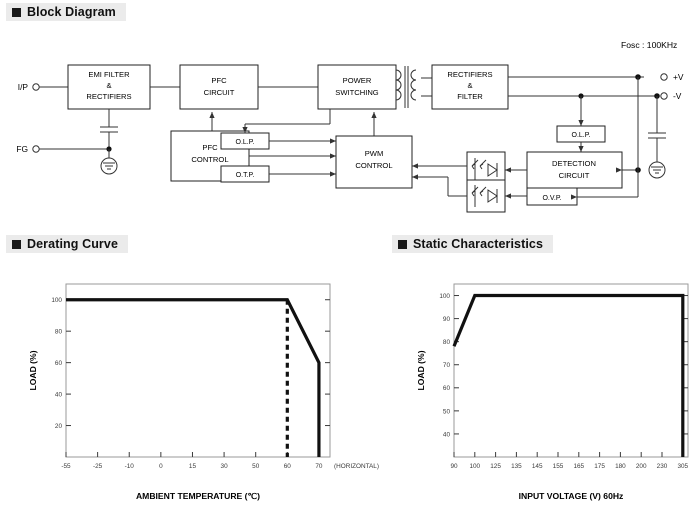  What do you see at coordinates (357, 87) in the screenshot?
I see `block-power-switching` at bounding box center [357, 87].